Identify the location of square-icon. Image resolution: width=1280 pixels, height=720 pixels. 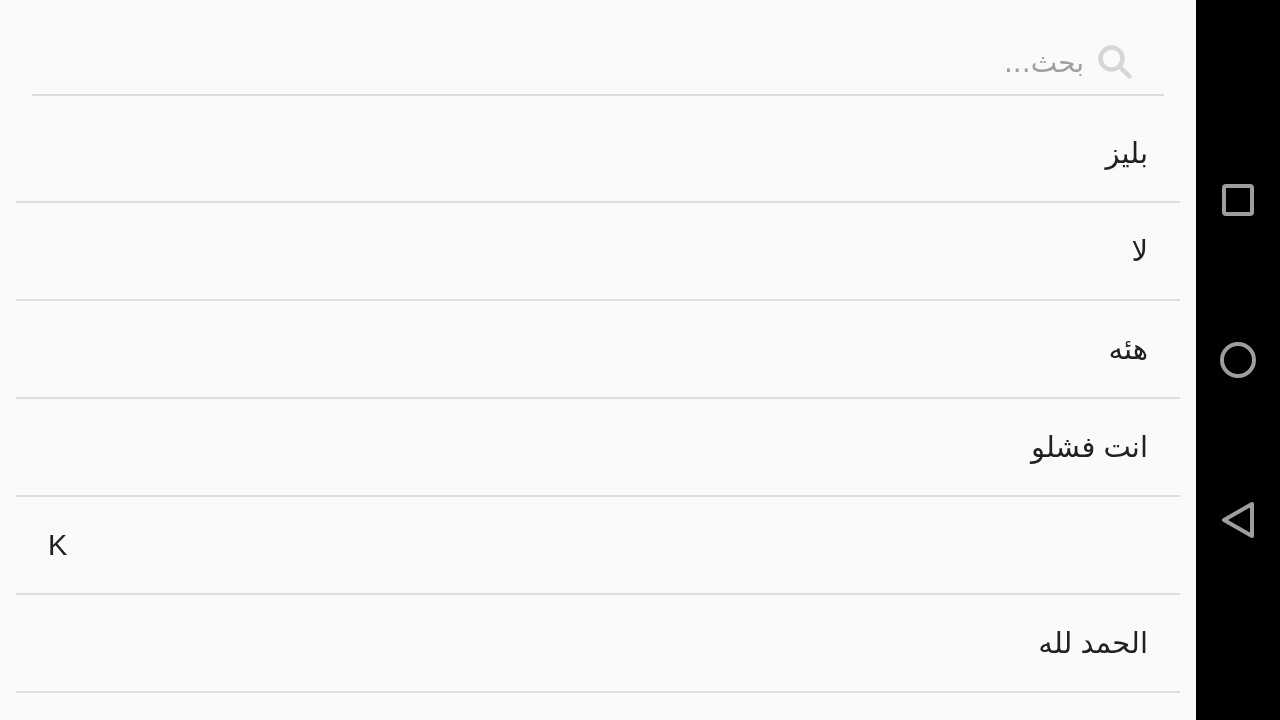
(1238, 200).